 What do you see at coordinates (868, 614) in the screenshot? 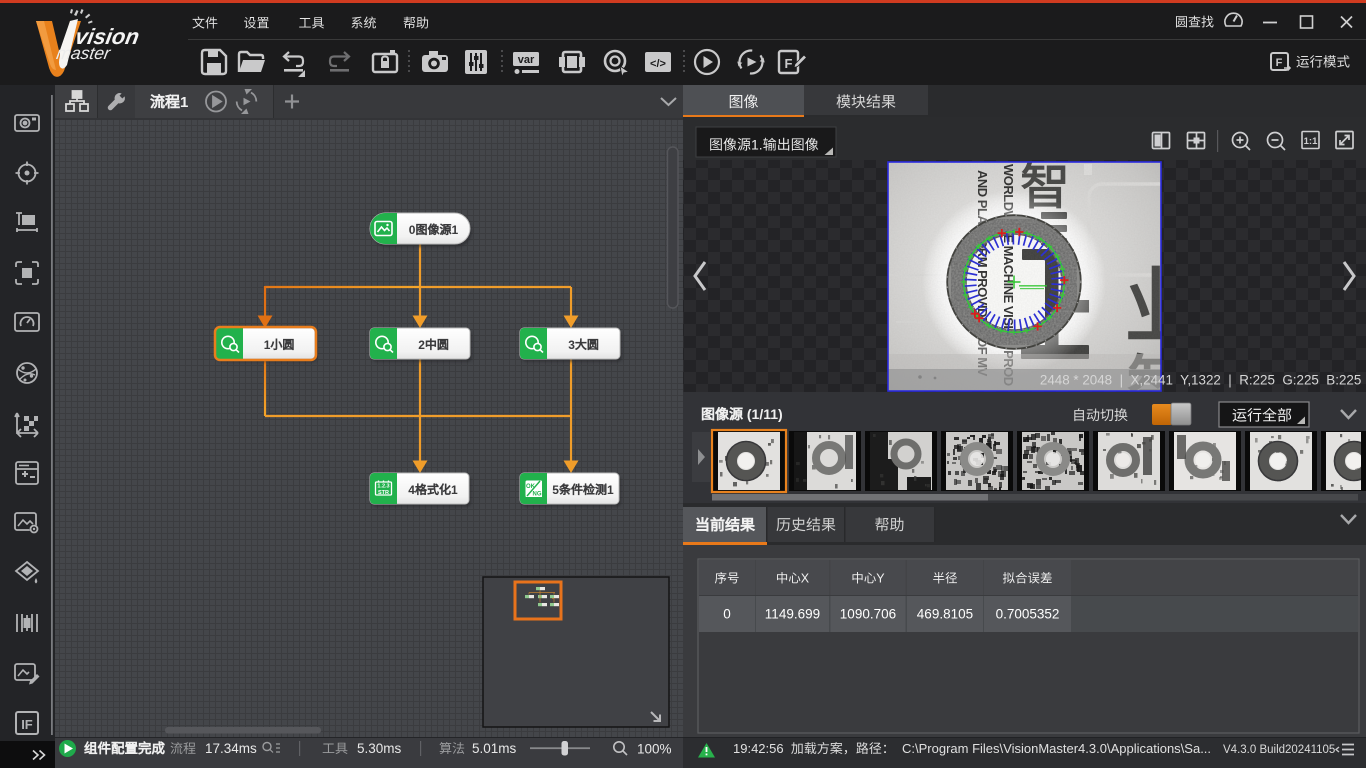
I see `svg-text: 1090.706` at bounding box center [868, 614].